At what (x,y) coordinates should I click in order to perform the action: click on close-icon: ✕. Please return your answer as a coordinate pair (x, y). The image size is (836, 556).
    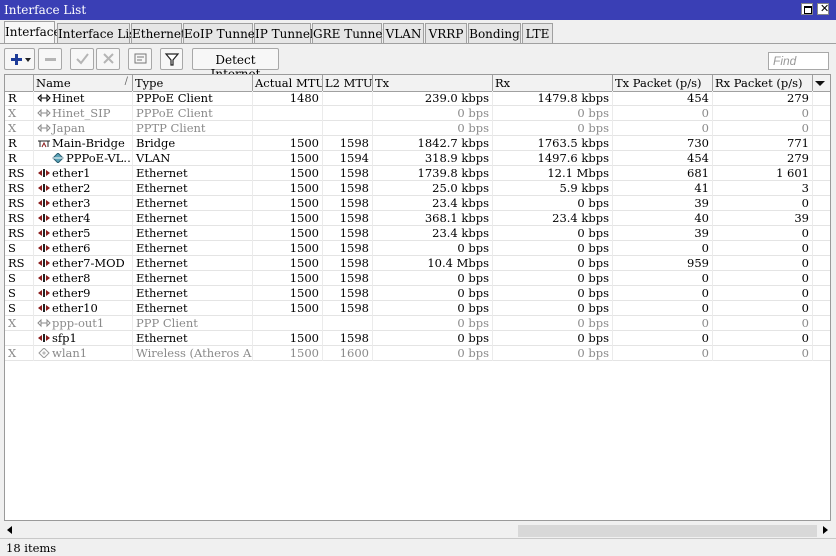
    Looking at the image, I should click on (823, 8).